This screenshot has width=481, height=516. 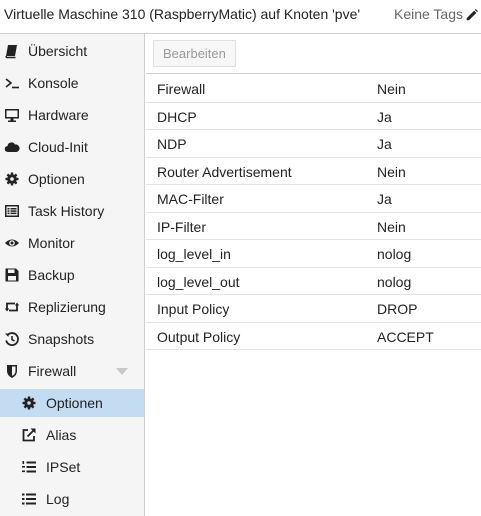 What do you see at coordinates (12, 211) in the screenshot?
I see `list-alt-icon` at bounding box center [12, 211].